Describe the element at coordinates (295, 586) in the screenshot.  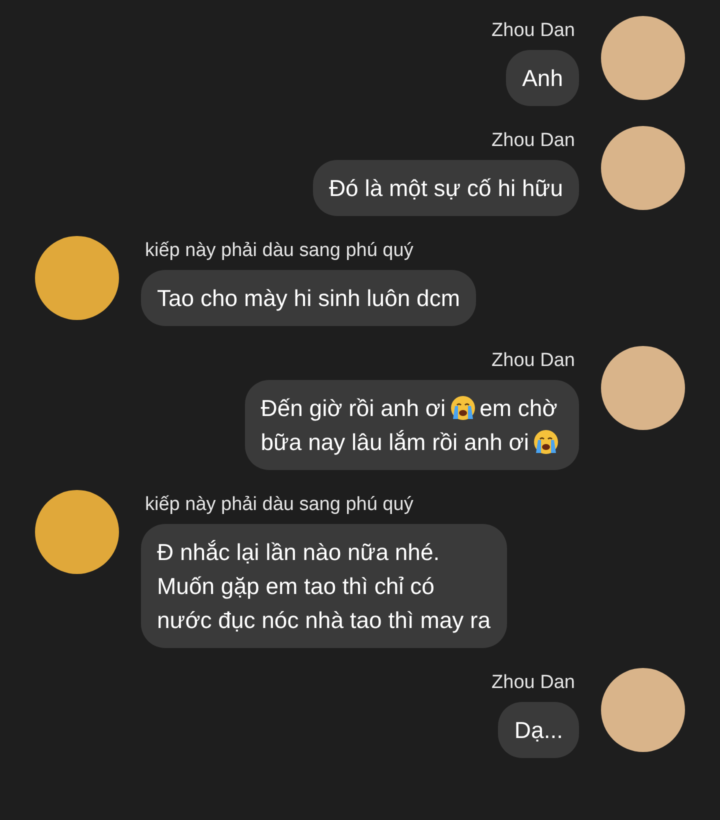
I see `message-text: Muốn gặp em tao thì chỉ có` at that location.